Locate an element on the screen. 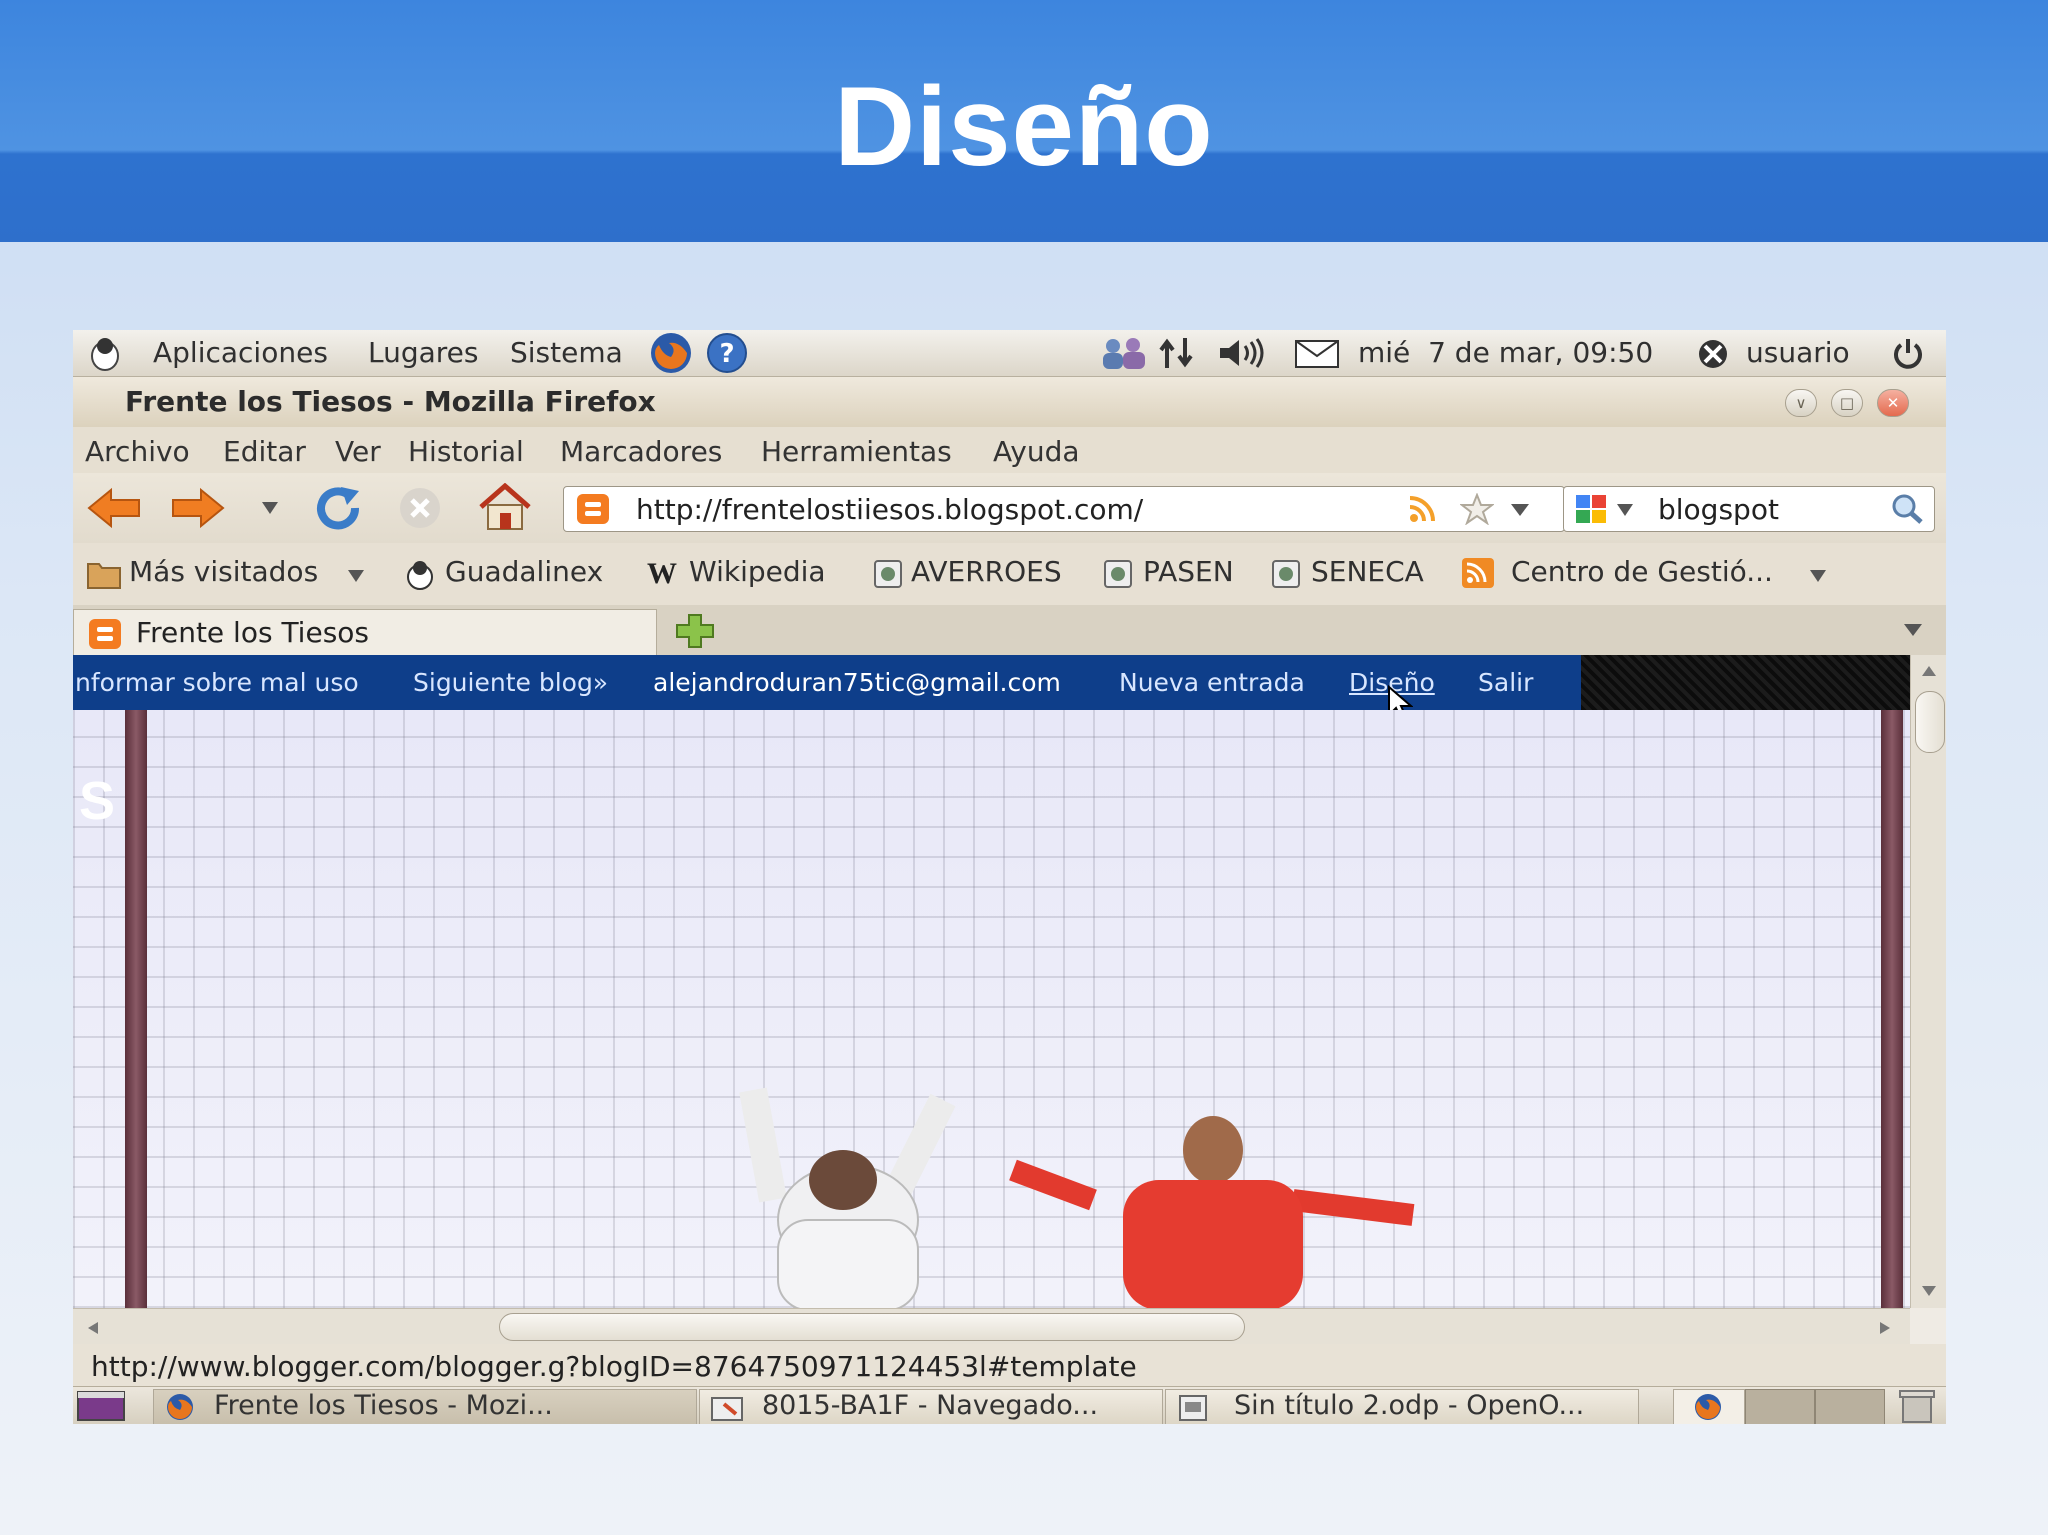  pasen-icon is located at coordinates (1118, 574).